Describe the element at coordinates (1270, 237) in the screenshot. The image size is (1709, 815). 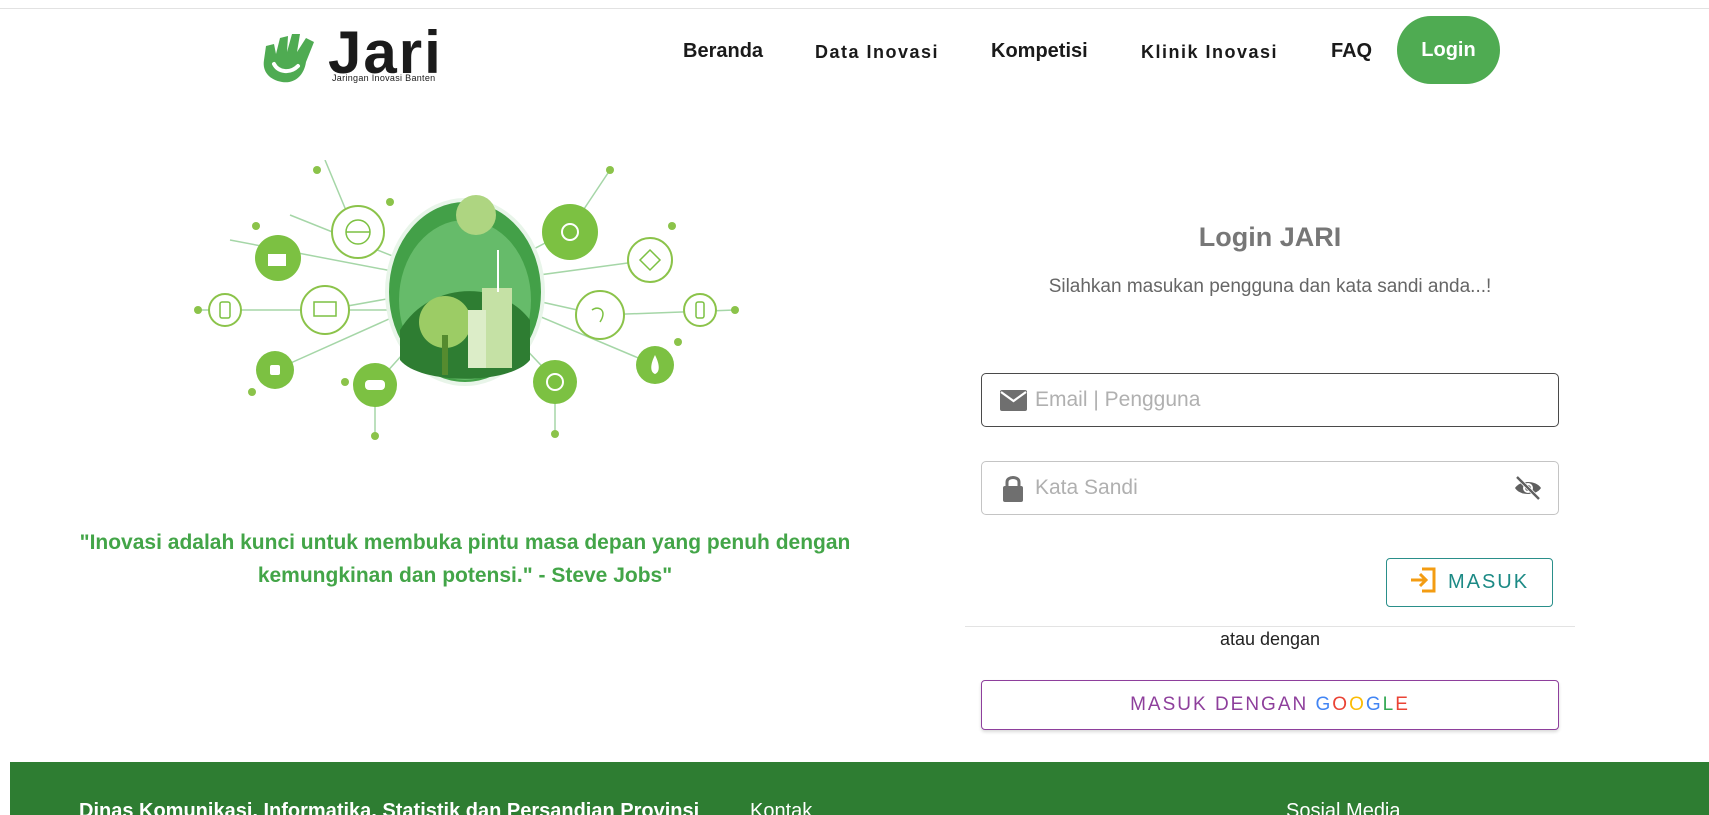
I see `login-title: Login JARI` at that location.